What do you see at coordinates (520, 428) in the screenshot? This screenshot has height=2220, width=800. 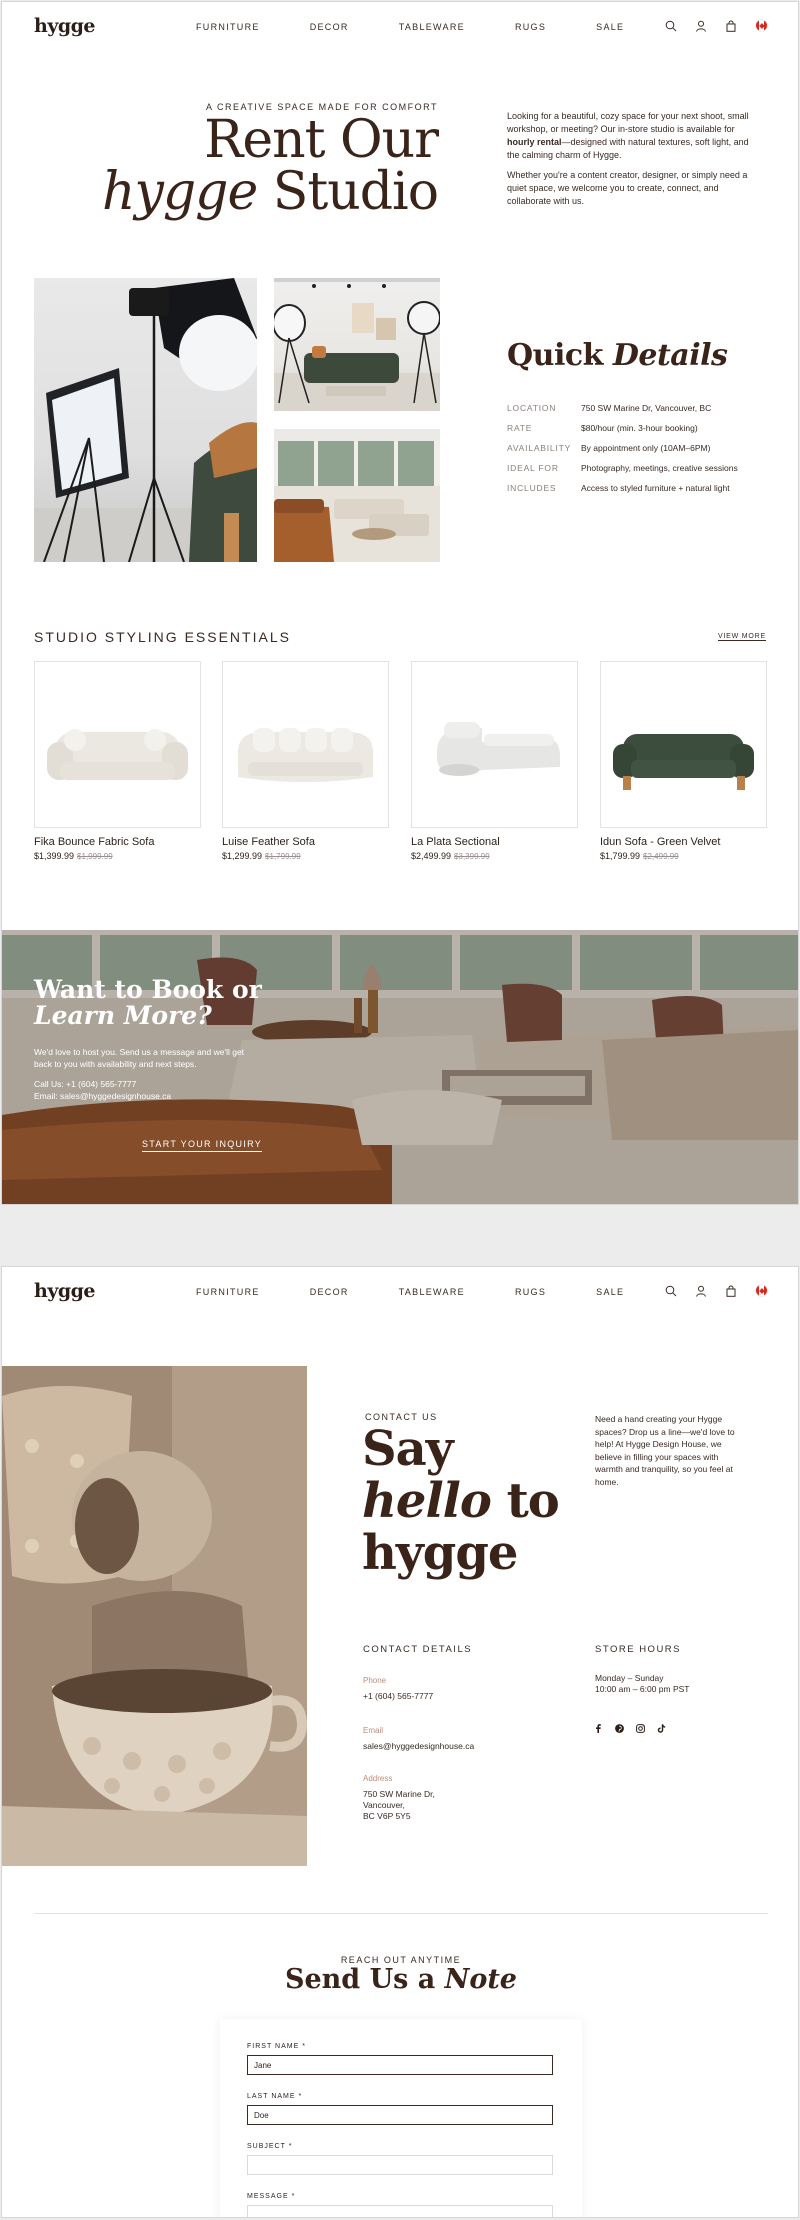 I see `detail-label: RATE` at bounding box center [520, 428].